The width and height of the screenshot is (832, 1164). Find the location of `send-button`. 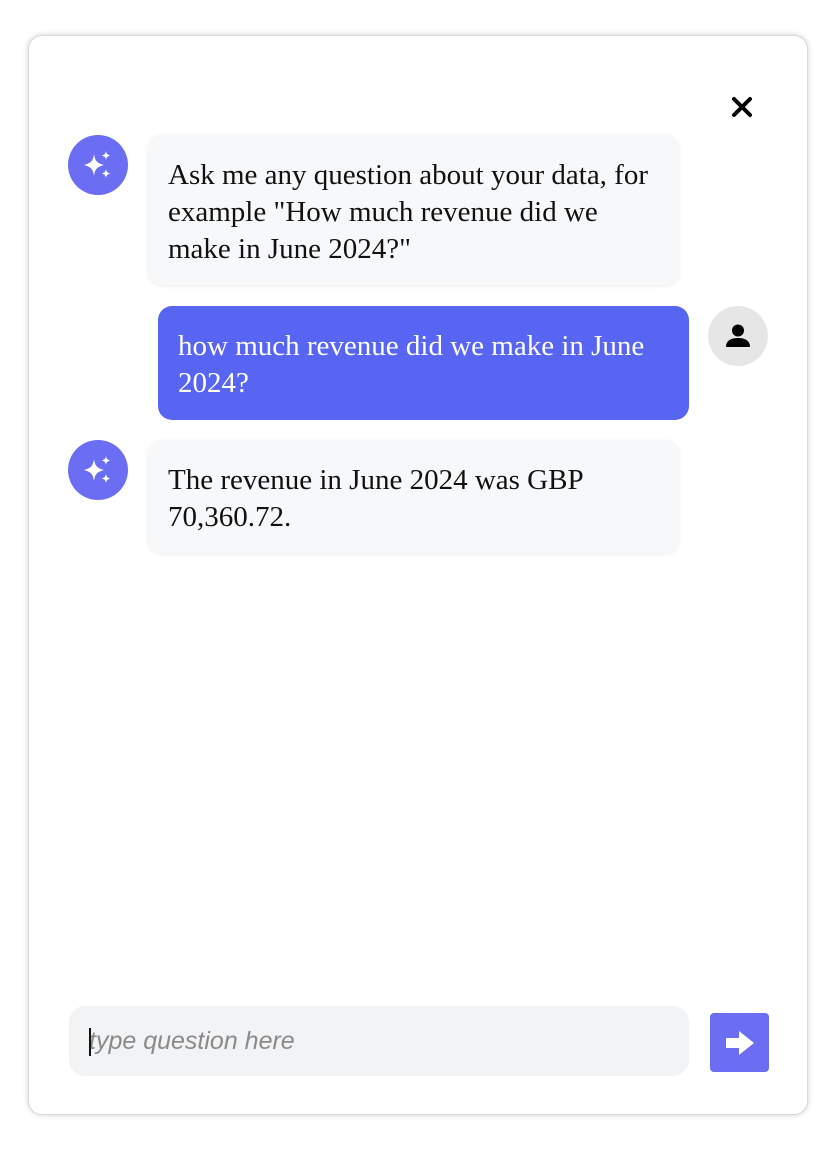

send-button is located at coordinates (739, 1042).